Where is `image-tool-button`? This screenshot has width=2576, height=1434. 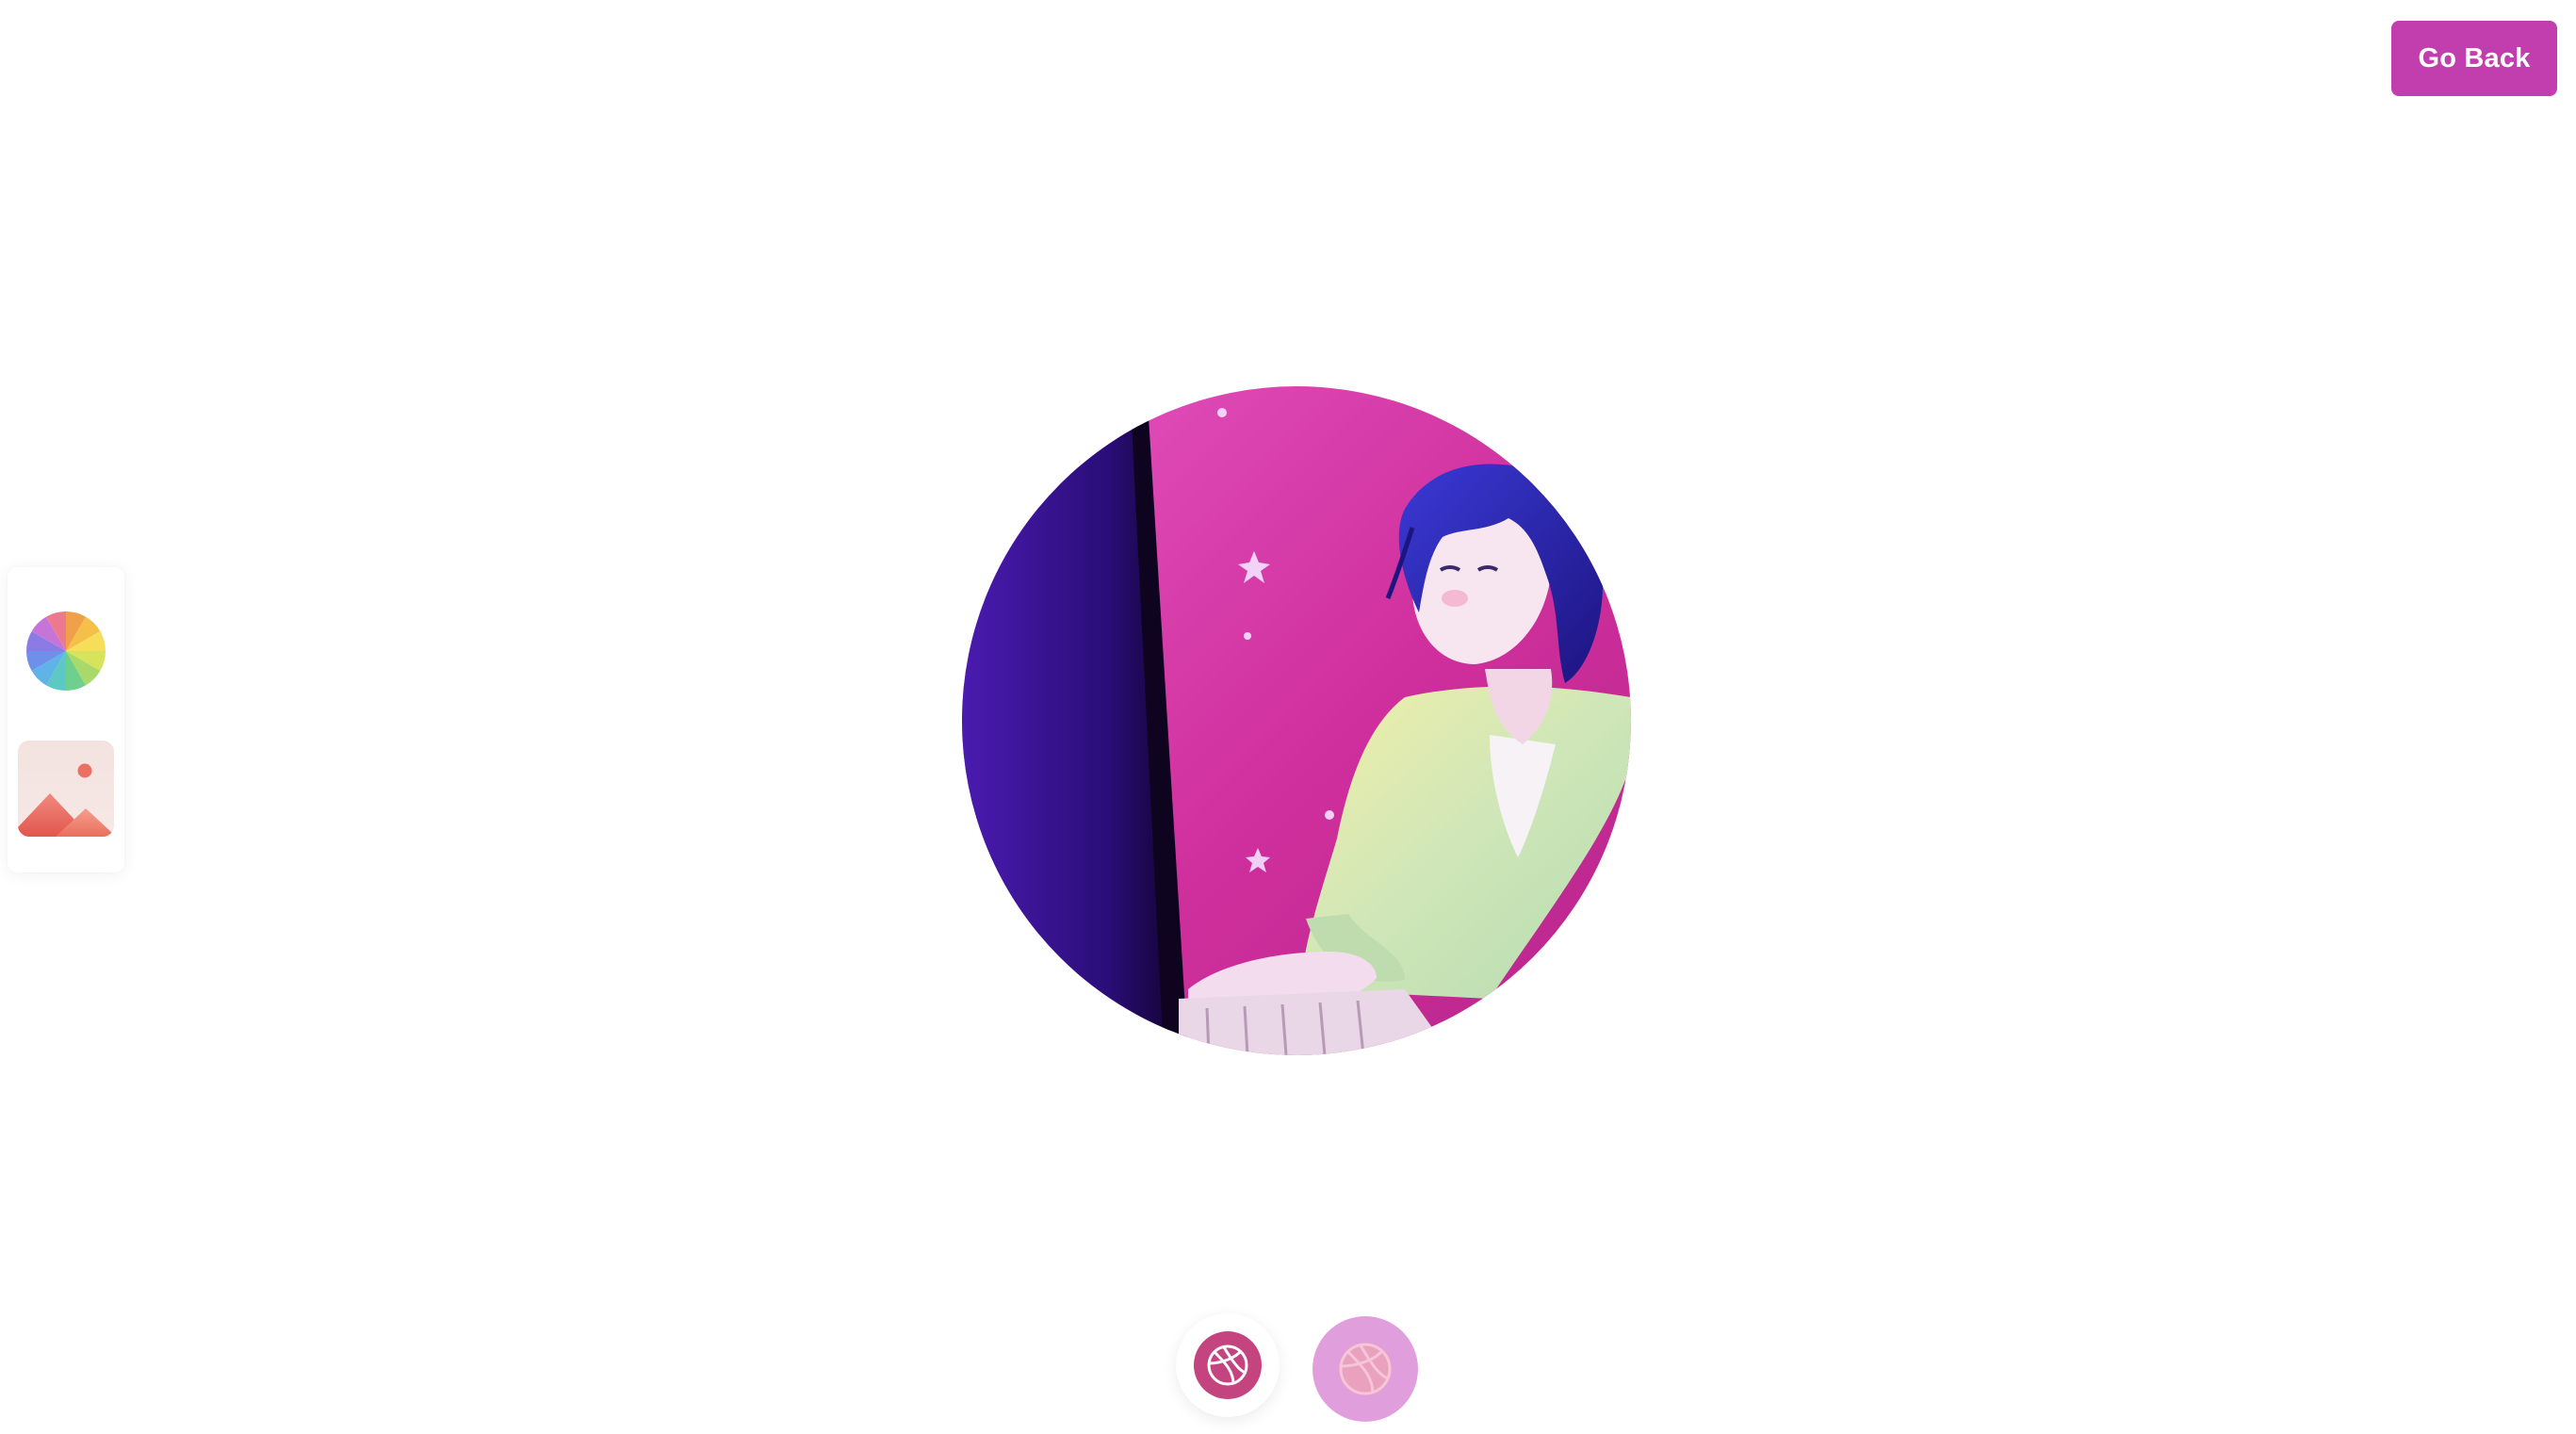 image-tool-button is located at coordinates (66, 789).